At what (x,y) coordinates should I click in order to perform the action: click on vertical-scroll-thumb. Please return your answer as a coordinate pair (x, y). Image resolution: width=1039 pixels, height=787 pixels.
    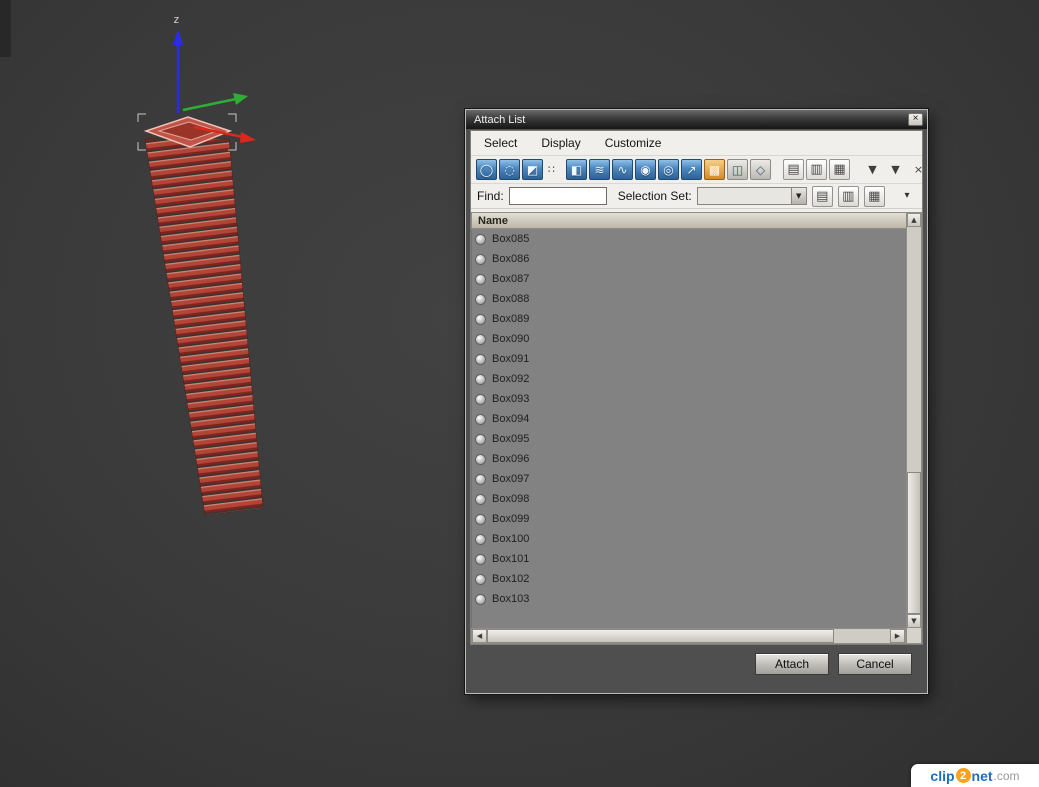
    Looking at the image, I should click on (914, 543).